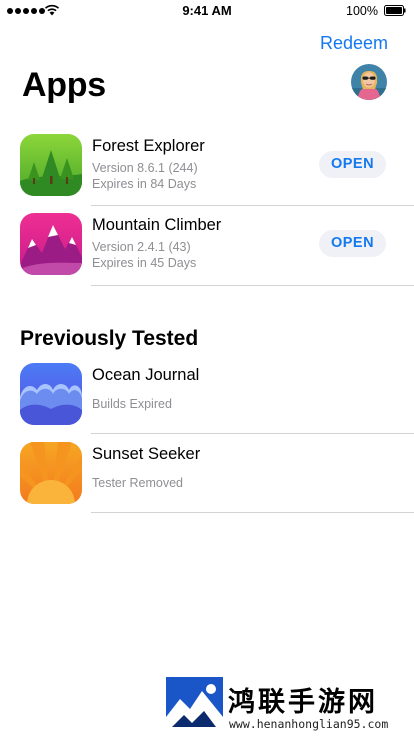 Image resolution: width=414 pixels, height=736 pixels. I want to click on watermark-url: www.henanhonglian95.com, so click(309, 724).